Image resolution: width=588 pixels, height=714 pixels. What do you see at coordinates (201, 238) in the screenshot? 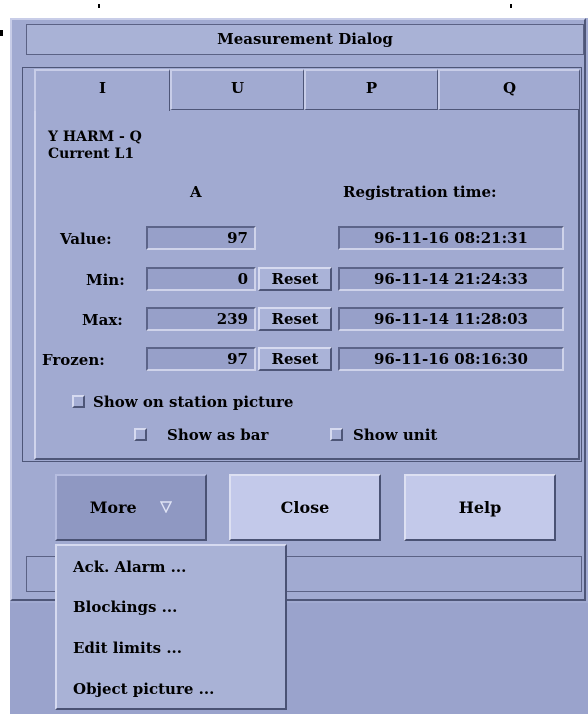
I see `value-field: 97` at bounding box center [201, 238].